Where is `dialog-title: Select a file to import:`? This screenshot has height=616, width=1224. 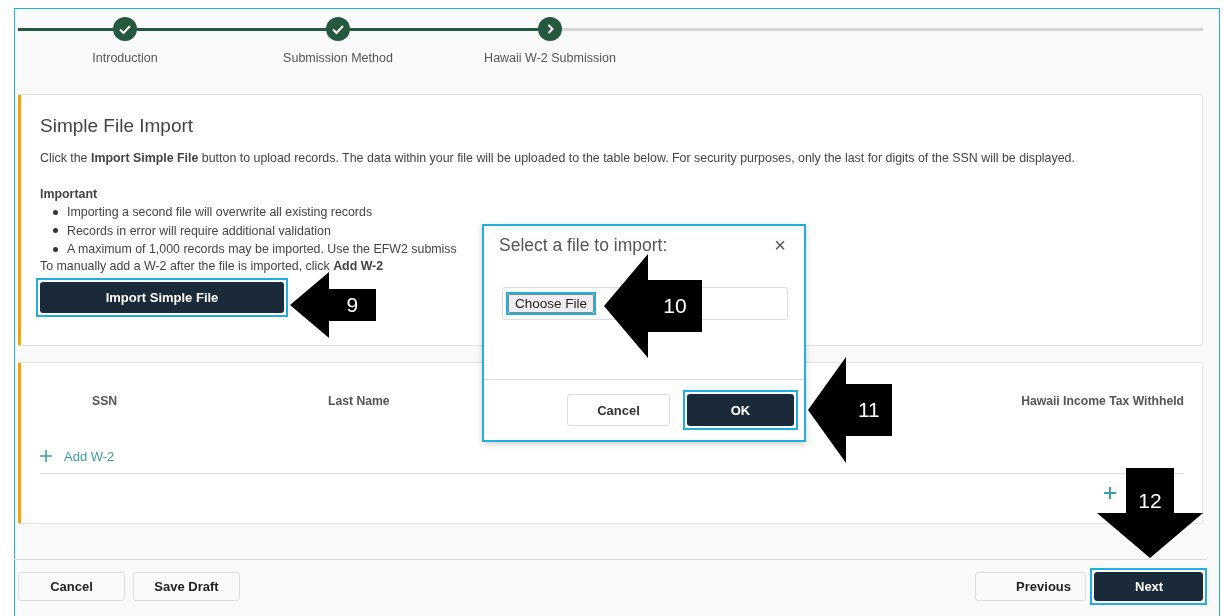
dialog-title: Select a file to import: is located at coordinates (583, 245).